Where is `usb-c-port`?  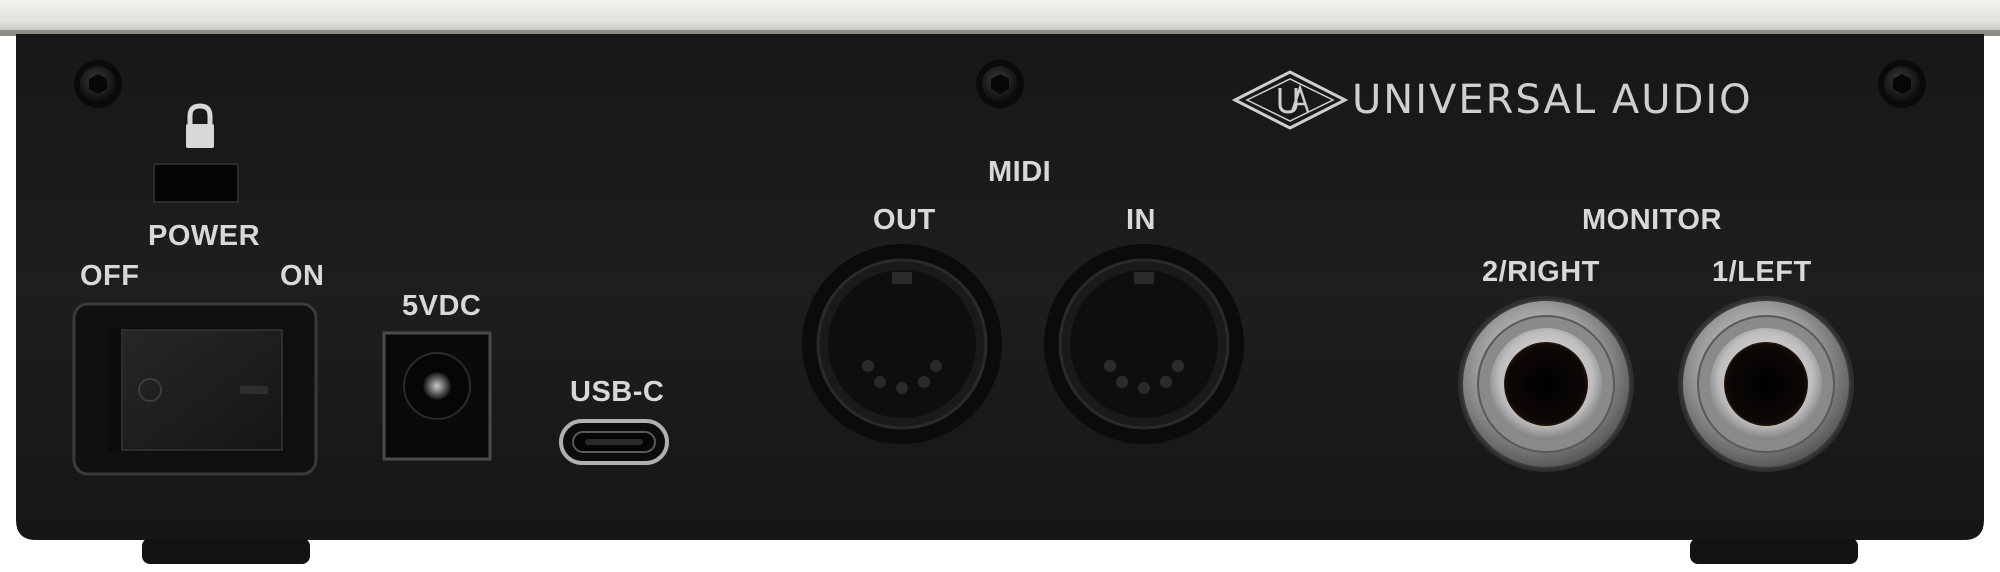 usb-c-port is located at coordinates (614, 442).